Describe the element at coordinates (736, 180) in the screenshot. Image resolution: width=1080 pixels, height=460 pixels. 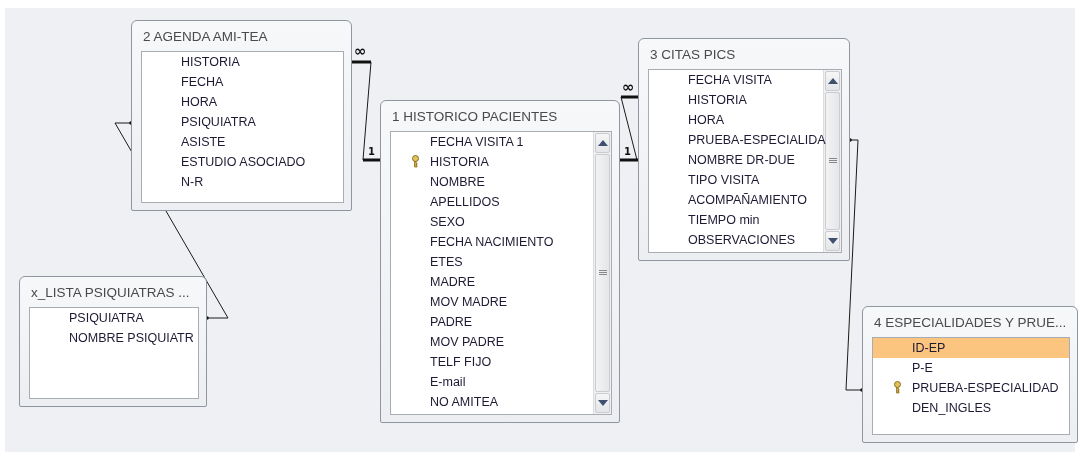
I see `field-row: TIPO VISITA` at that location.